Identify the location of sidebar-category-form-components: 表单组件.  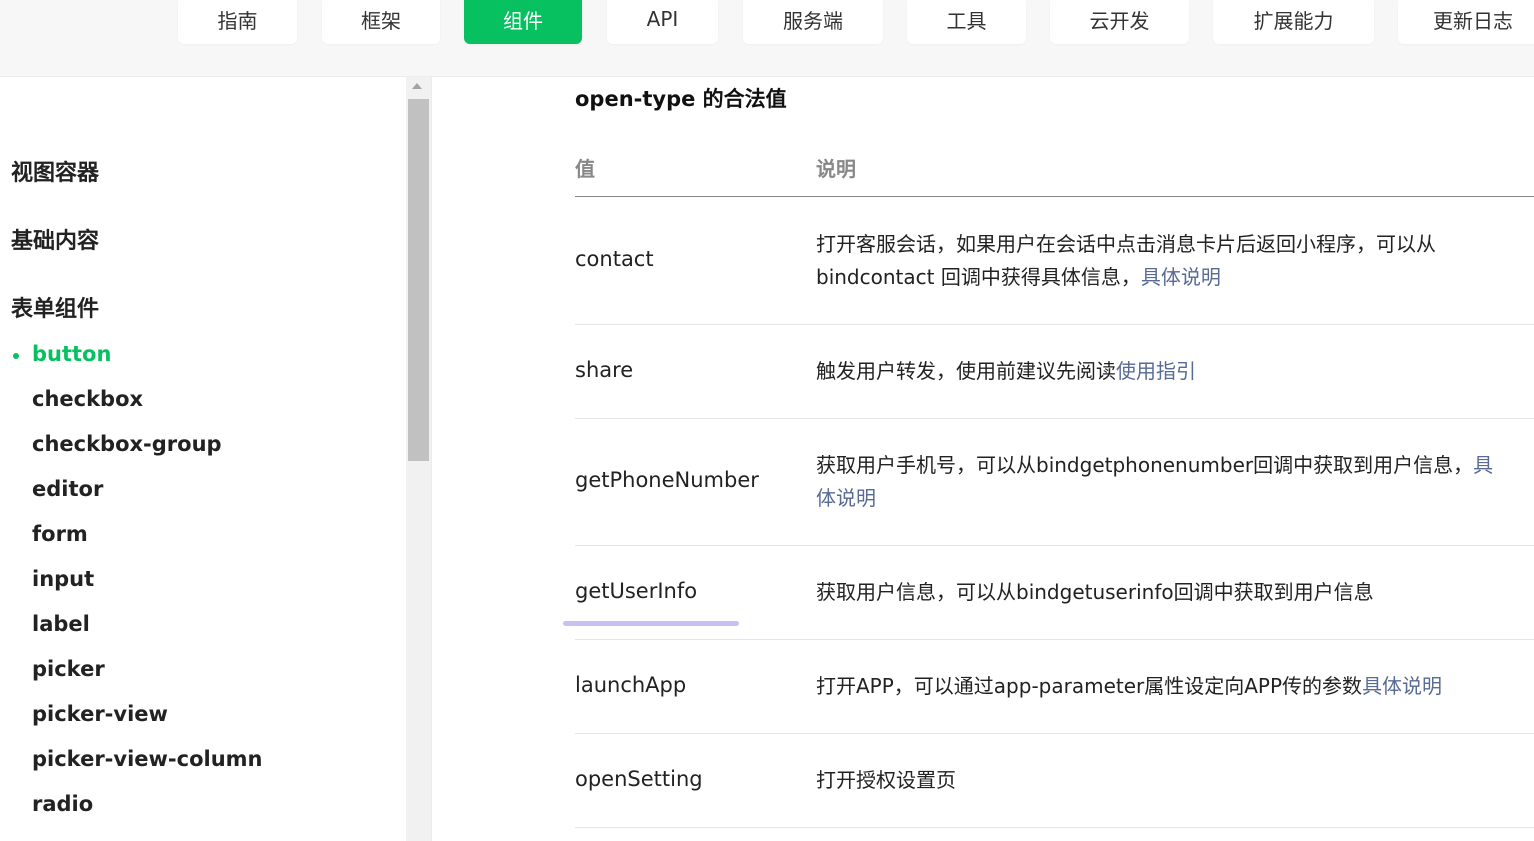
(55, 307).